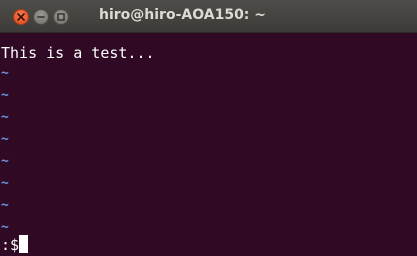 The image size is (417, 256). I want to click on command-line: :$, so click(15, 245).